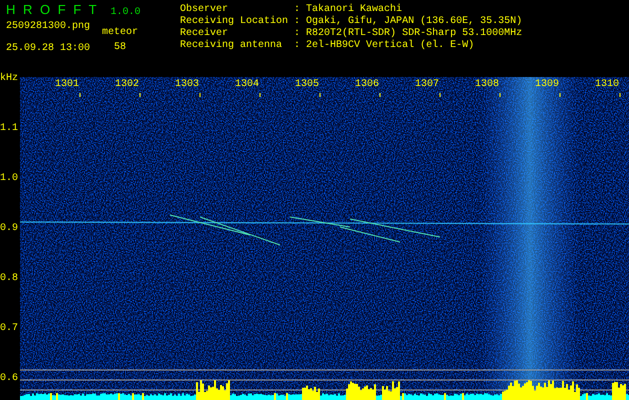 The height and width of the screenshot is (400, 629). What do you see at coordinates (125, 12) in the screenshot?
I see `app-version: 1.0.0` at bounding box center [125, 12].